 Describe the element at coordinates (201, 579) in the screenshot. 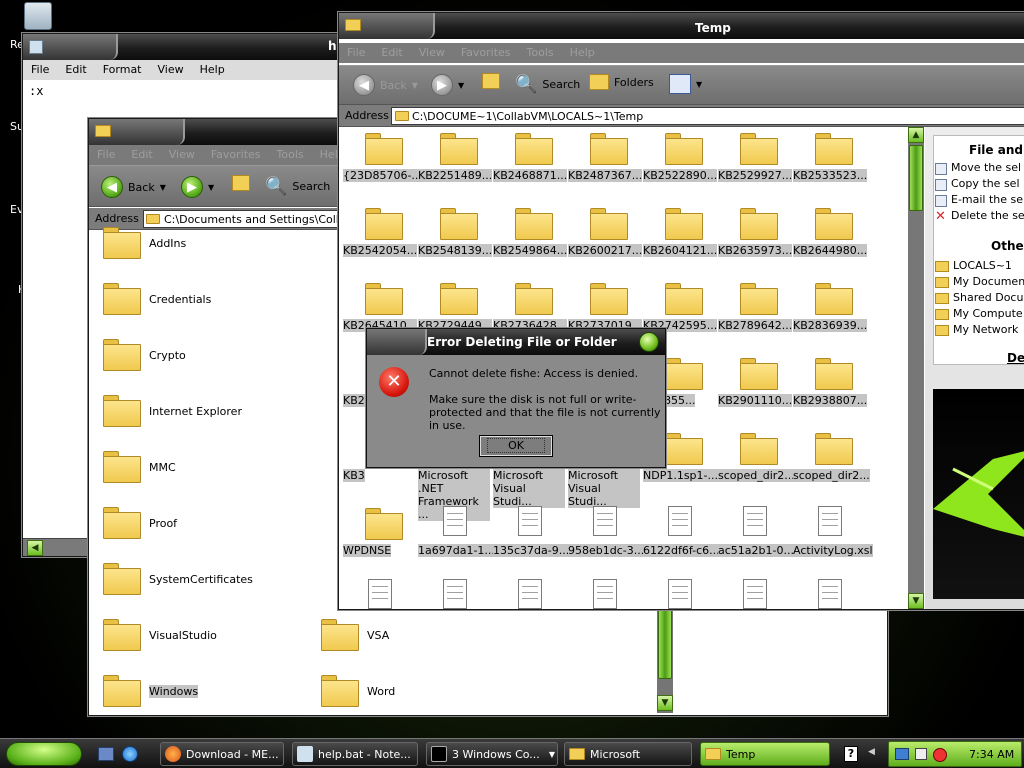

I see `folder-label: SystemCertificates` at that location.